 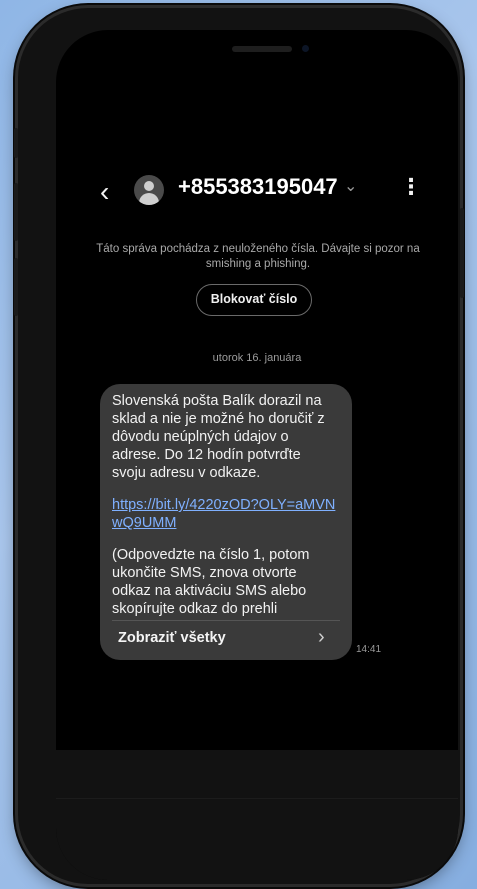 I want to click on date-separator: utorok 16. januára, so click(x=257, y=358).